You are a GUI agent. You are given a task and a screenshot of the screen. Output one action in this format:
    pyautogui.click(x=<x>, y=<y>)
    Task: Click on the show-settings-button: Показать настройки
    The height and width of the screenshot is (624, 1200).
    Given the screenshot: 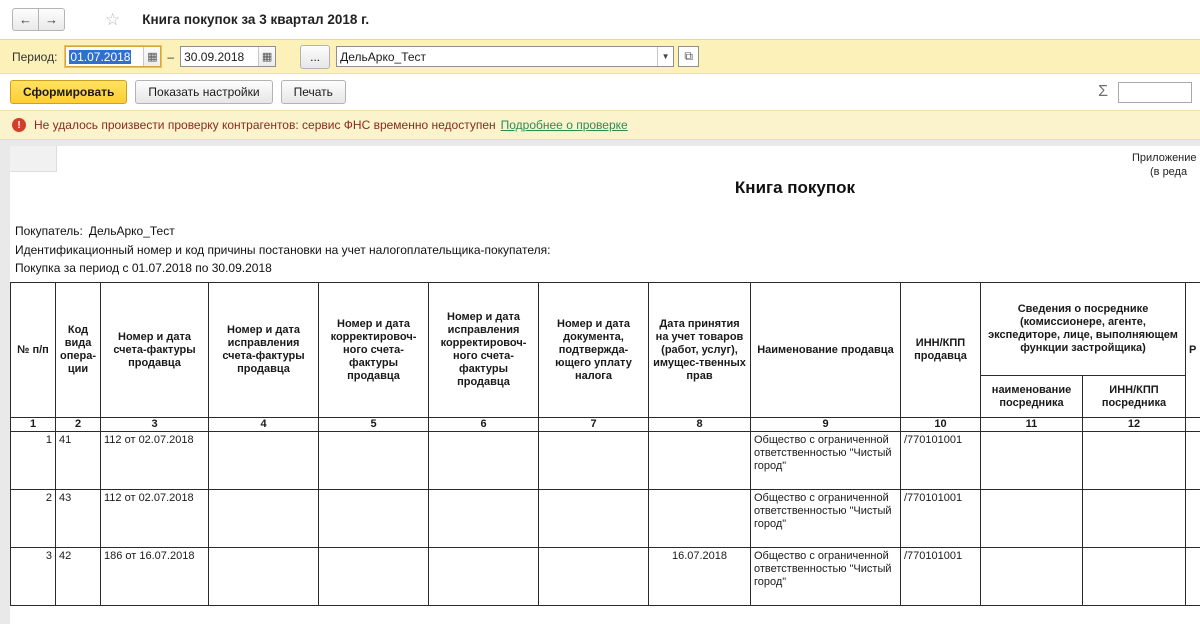 What is the action you would take?
    pyautogui.click(x=204, y=92)
    